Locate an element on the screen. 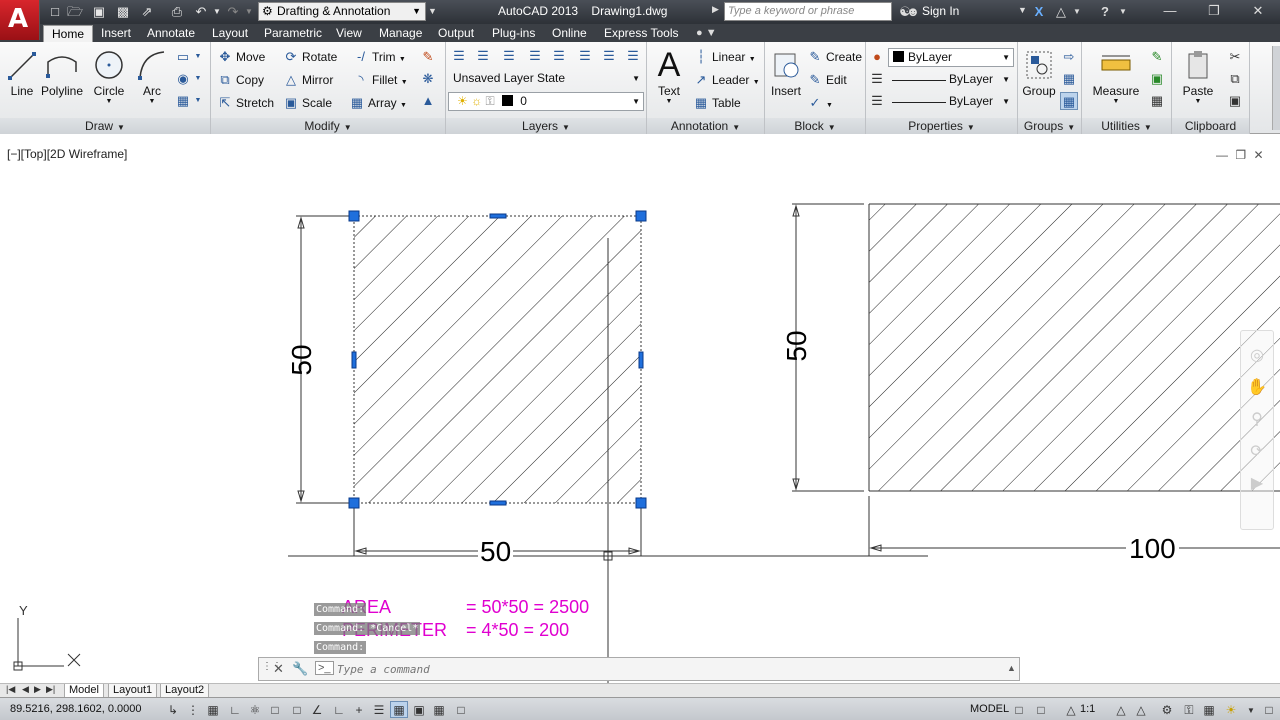 The image size is (1280, 720). quick-view-layouts-icon: □ is located at coordinates (1019, 709).